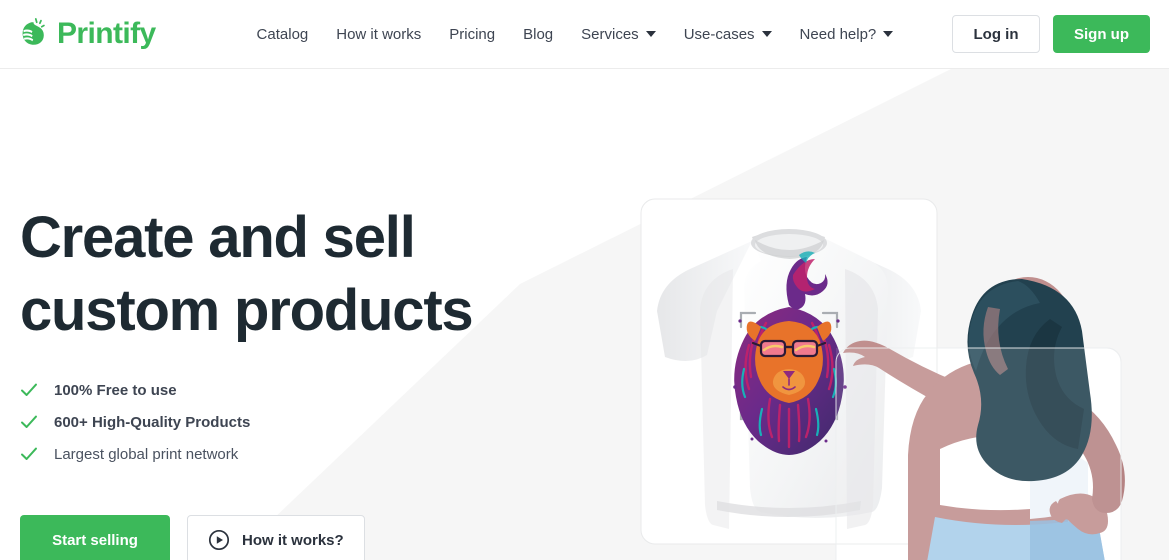 The width and height of the screenshot is (1169, 560). I want to click on nav-label: Need help?, so click(838, 34).